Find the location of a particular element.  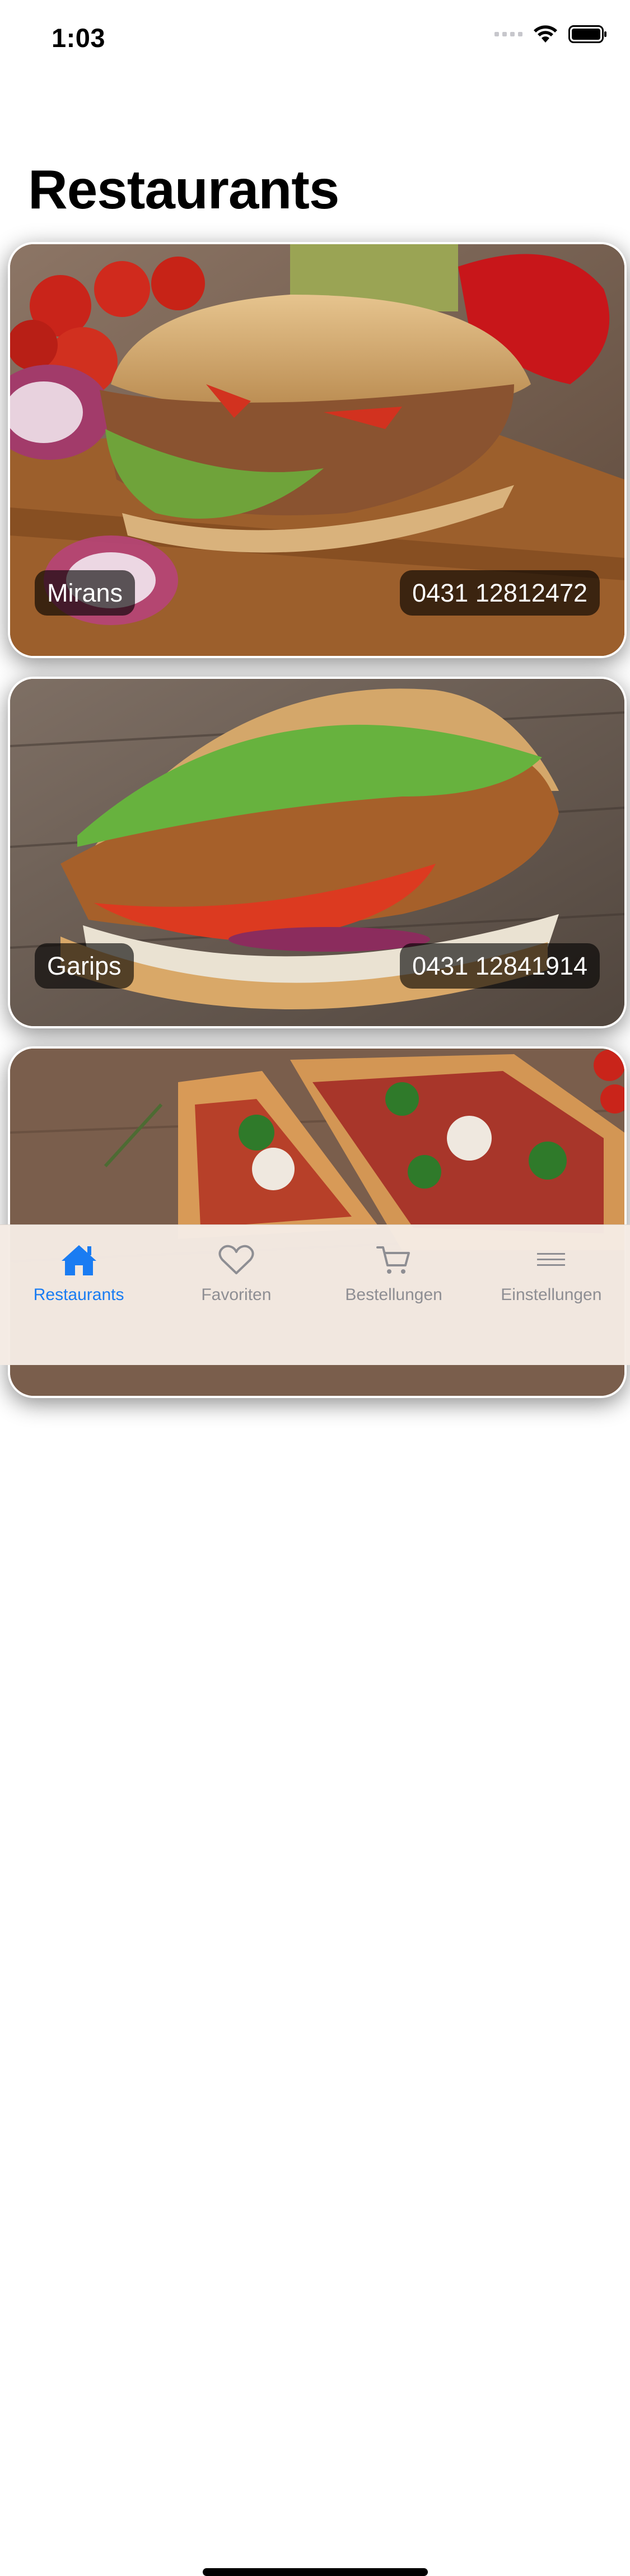

status-icons is located at coordinates (551, 34).